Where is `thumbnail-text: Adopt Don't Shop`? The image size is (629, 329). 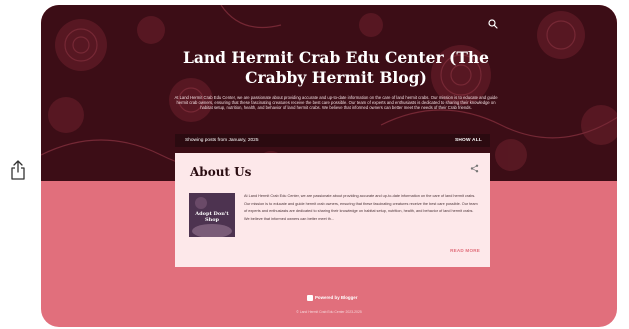 thumbnail-text: Adopt Don't Shop is located at coordinates (212, 217).